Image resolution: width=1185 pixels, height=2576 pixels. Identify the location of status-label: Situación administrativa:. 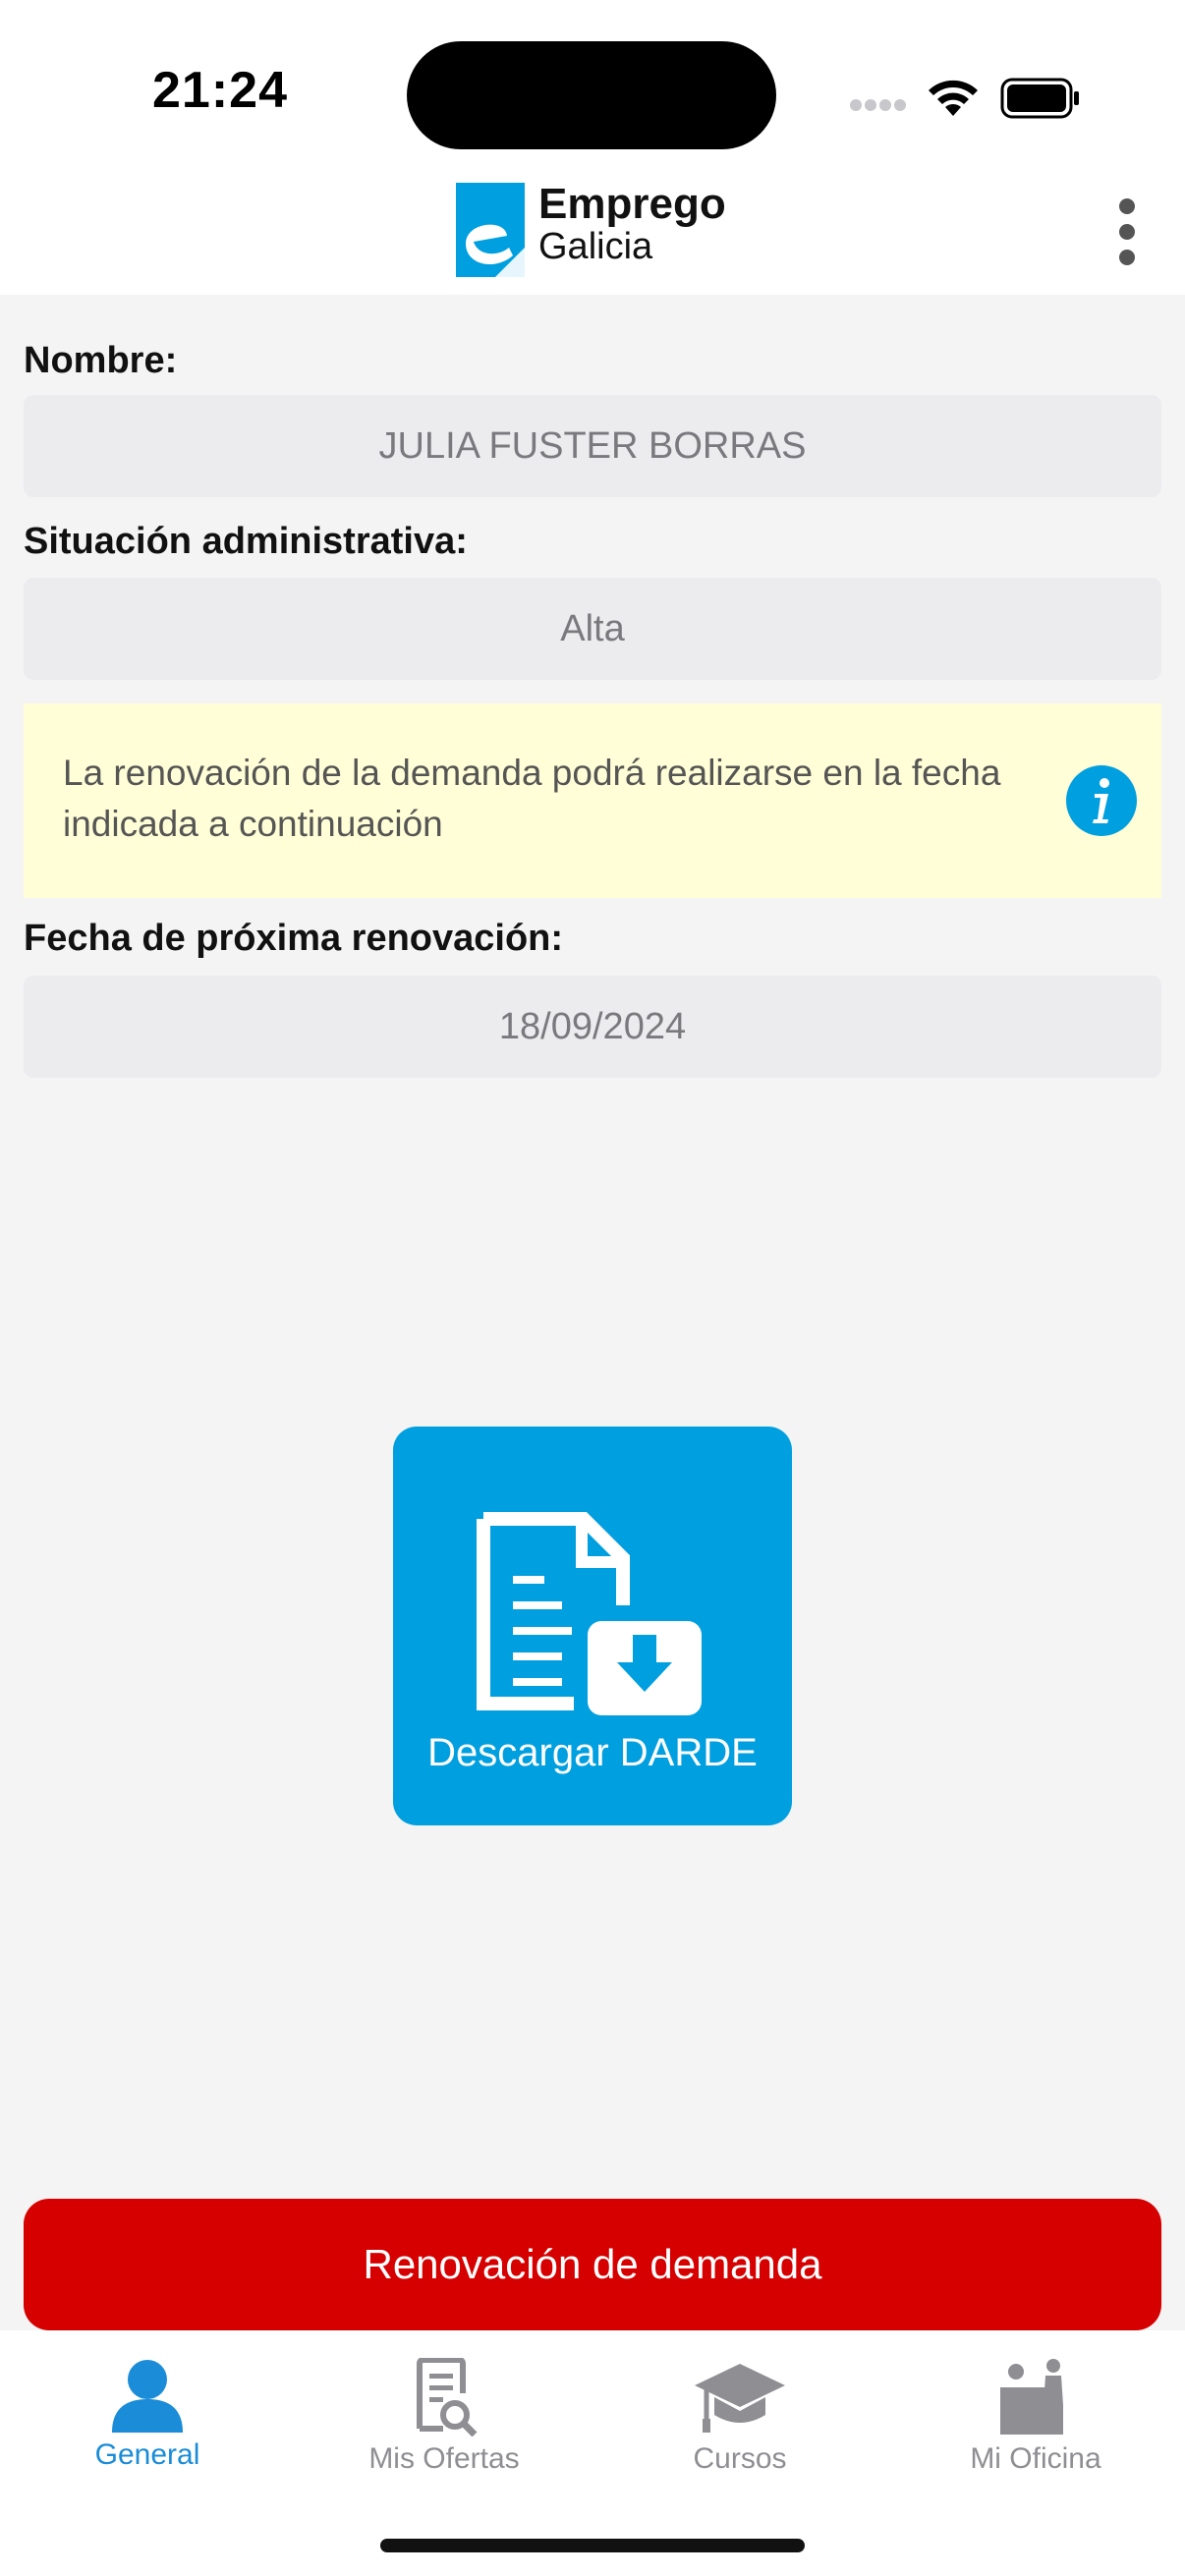
(246, 541).